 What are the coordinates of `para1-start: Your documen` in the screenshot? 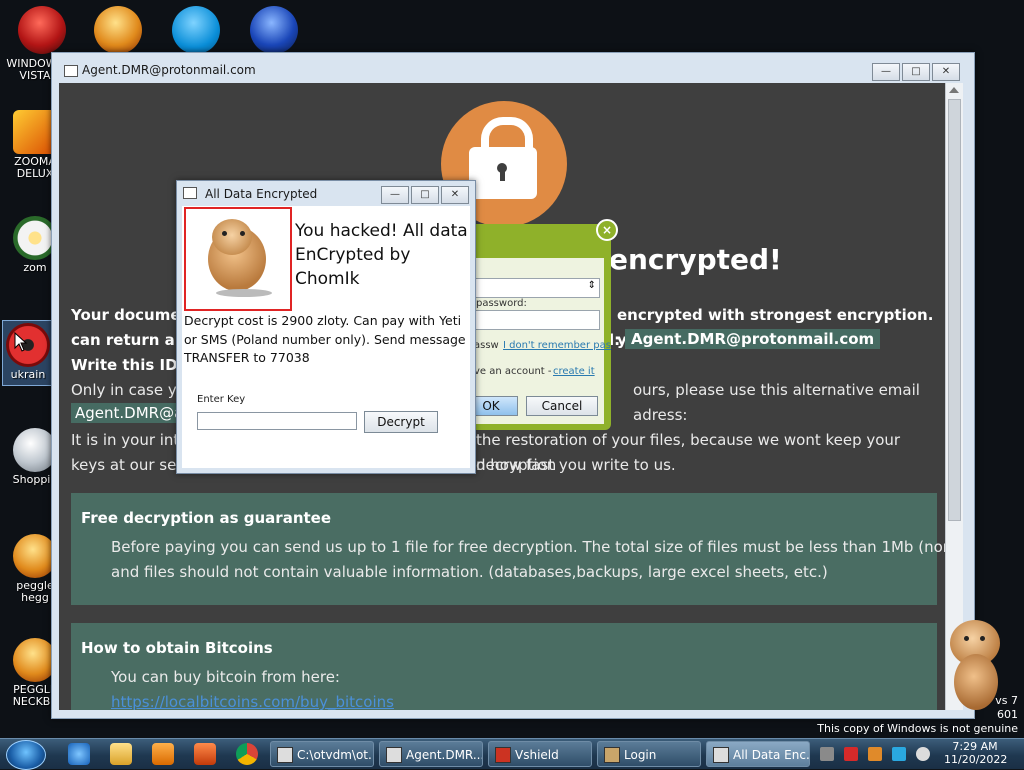 It's located at (131, 315).